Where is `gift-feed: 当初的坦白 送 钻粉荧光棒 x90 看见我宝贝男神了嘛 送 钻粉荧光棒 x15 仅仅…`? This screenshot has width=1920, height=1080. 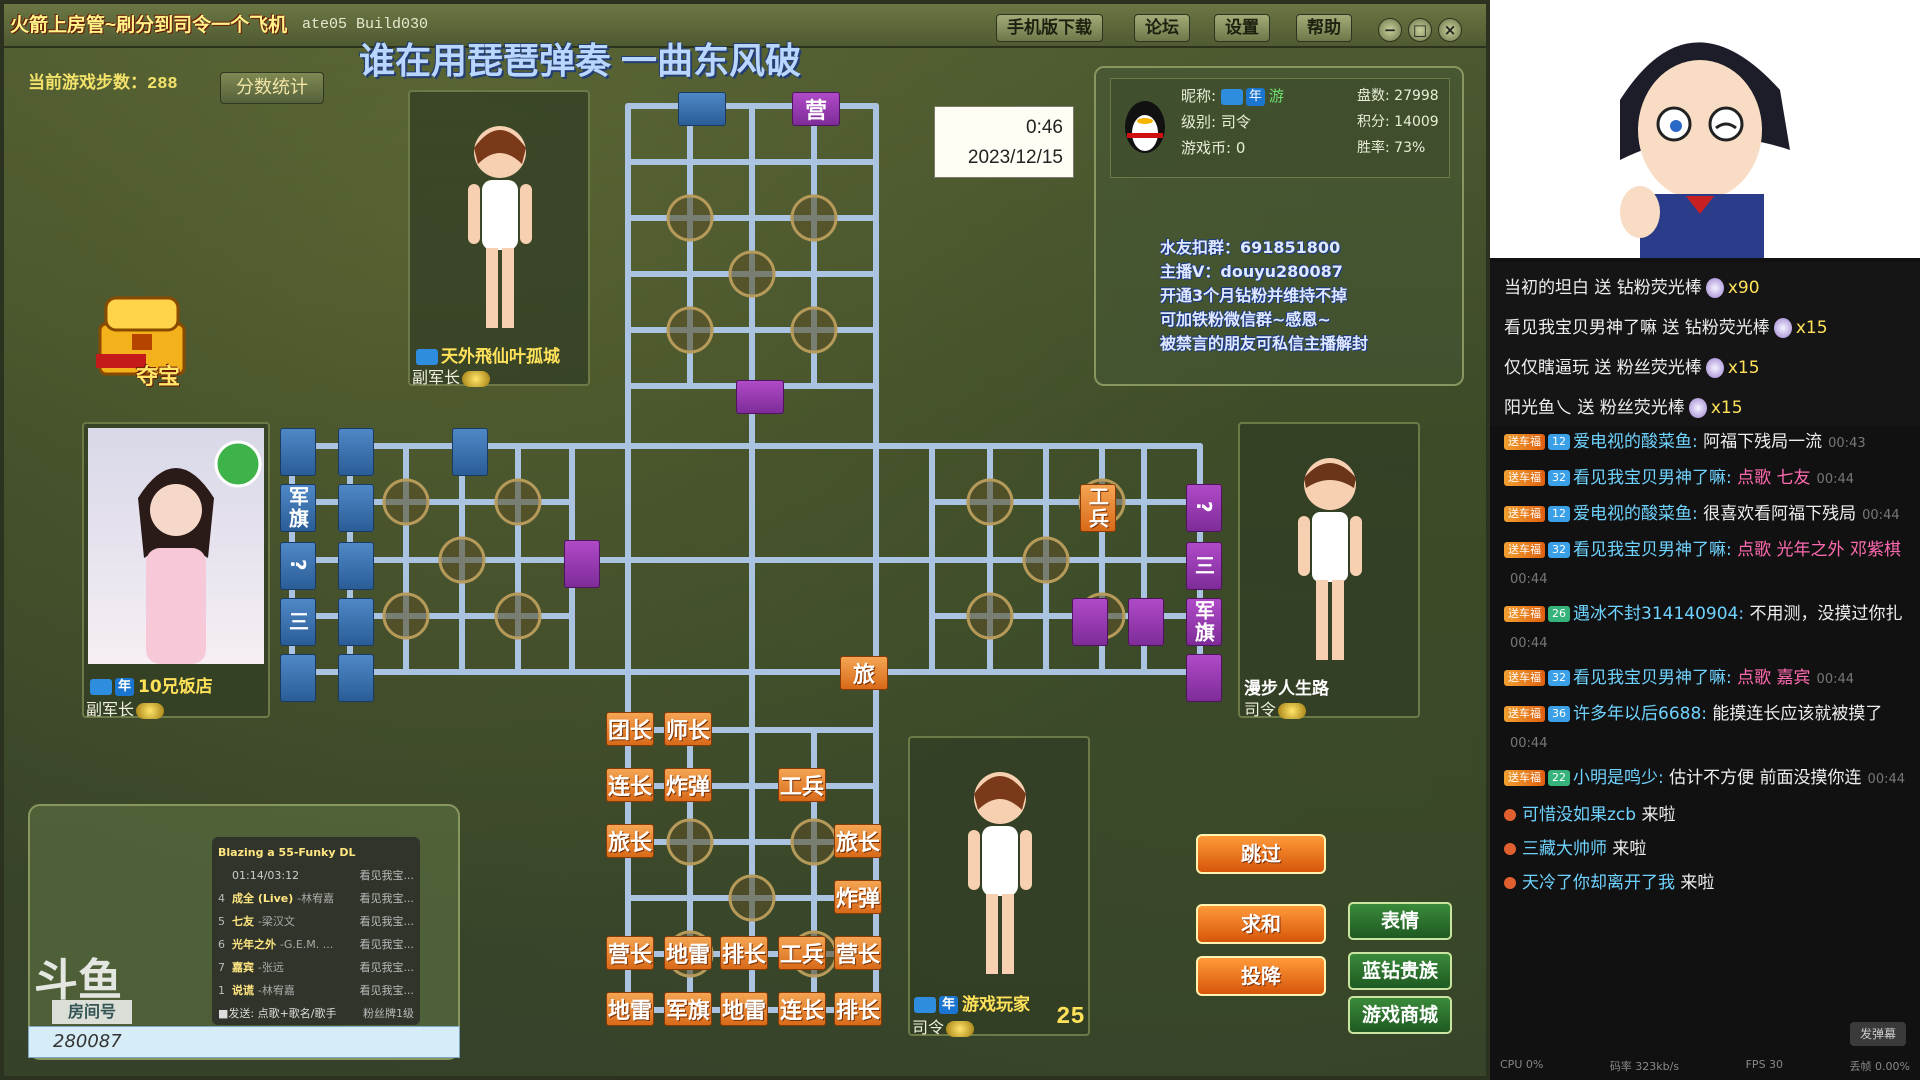 gift-feed: 当初的坦白 送 钻粉荧光棒 x90 看见我宝贝男神了嘛 送 钻粉荧光棒 x15 仅仅… is located at coordinates (1705, 344).